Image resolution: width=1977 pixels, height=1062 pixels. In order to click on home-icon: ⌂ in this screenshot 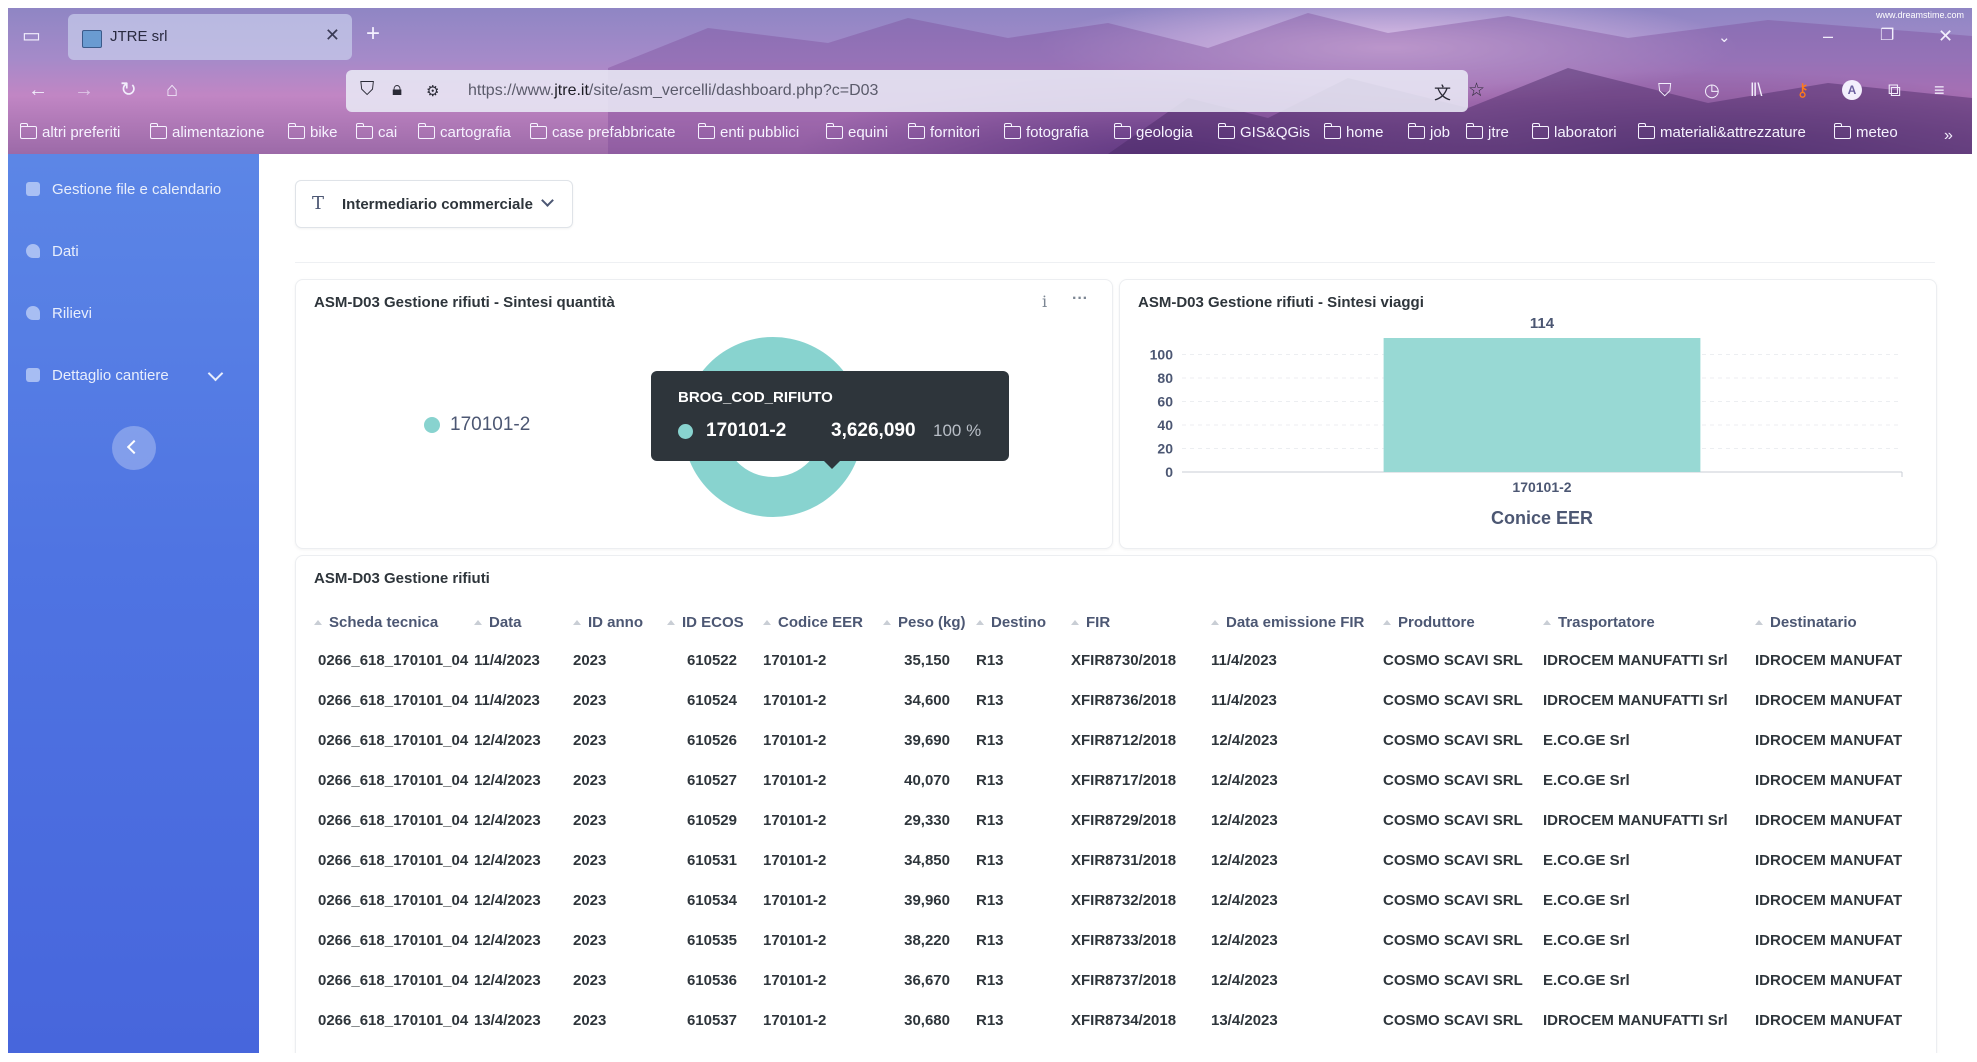, I will do `click(172, 90)`.